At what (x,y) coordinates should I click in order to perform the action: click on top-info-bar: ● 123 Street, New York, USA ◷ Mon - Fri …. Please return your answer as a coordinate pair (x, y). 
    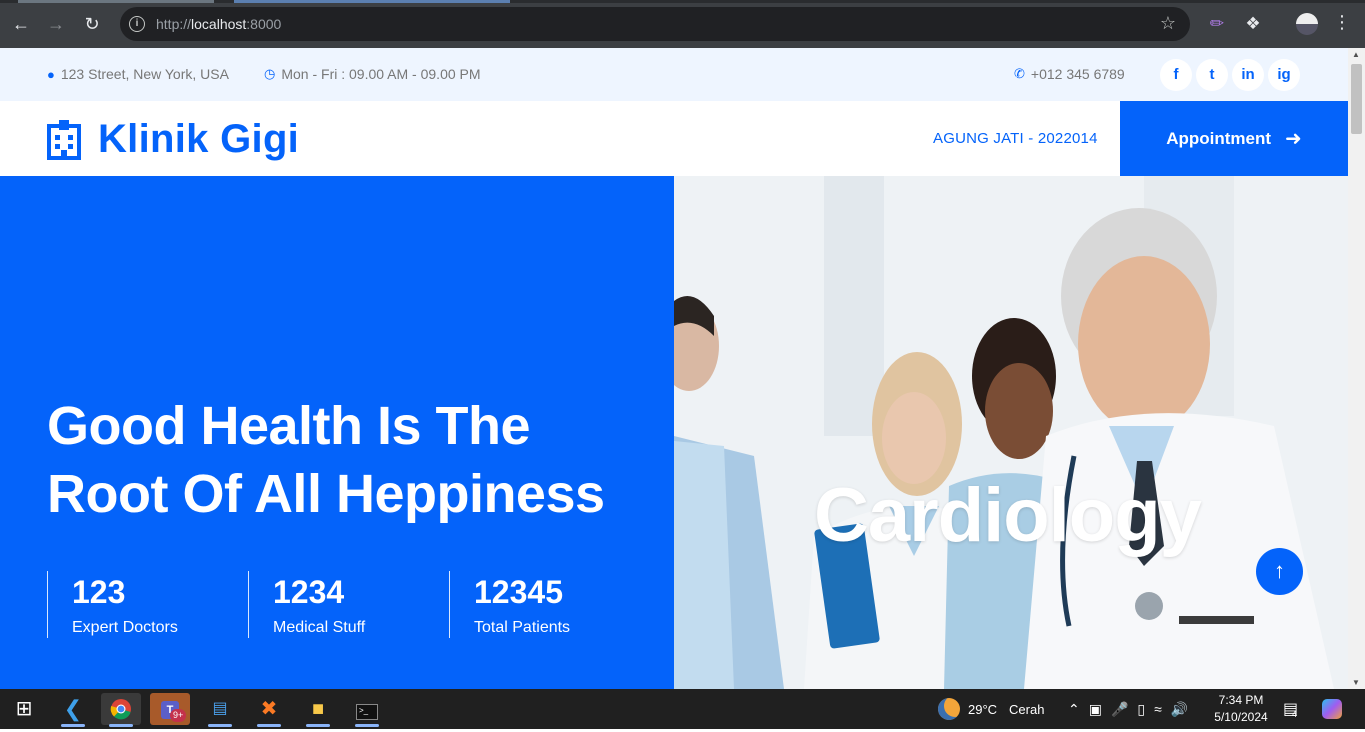
    Looking at the image, I should click on (674, 74).